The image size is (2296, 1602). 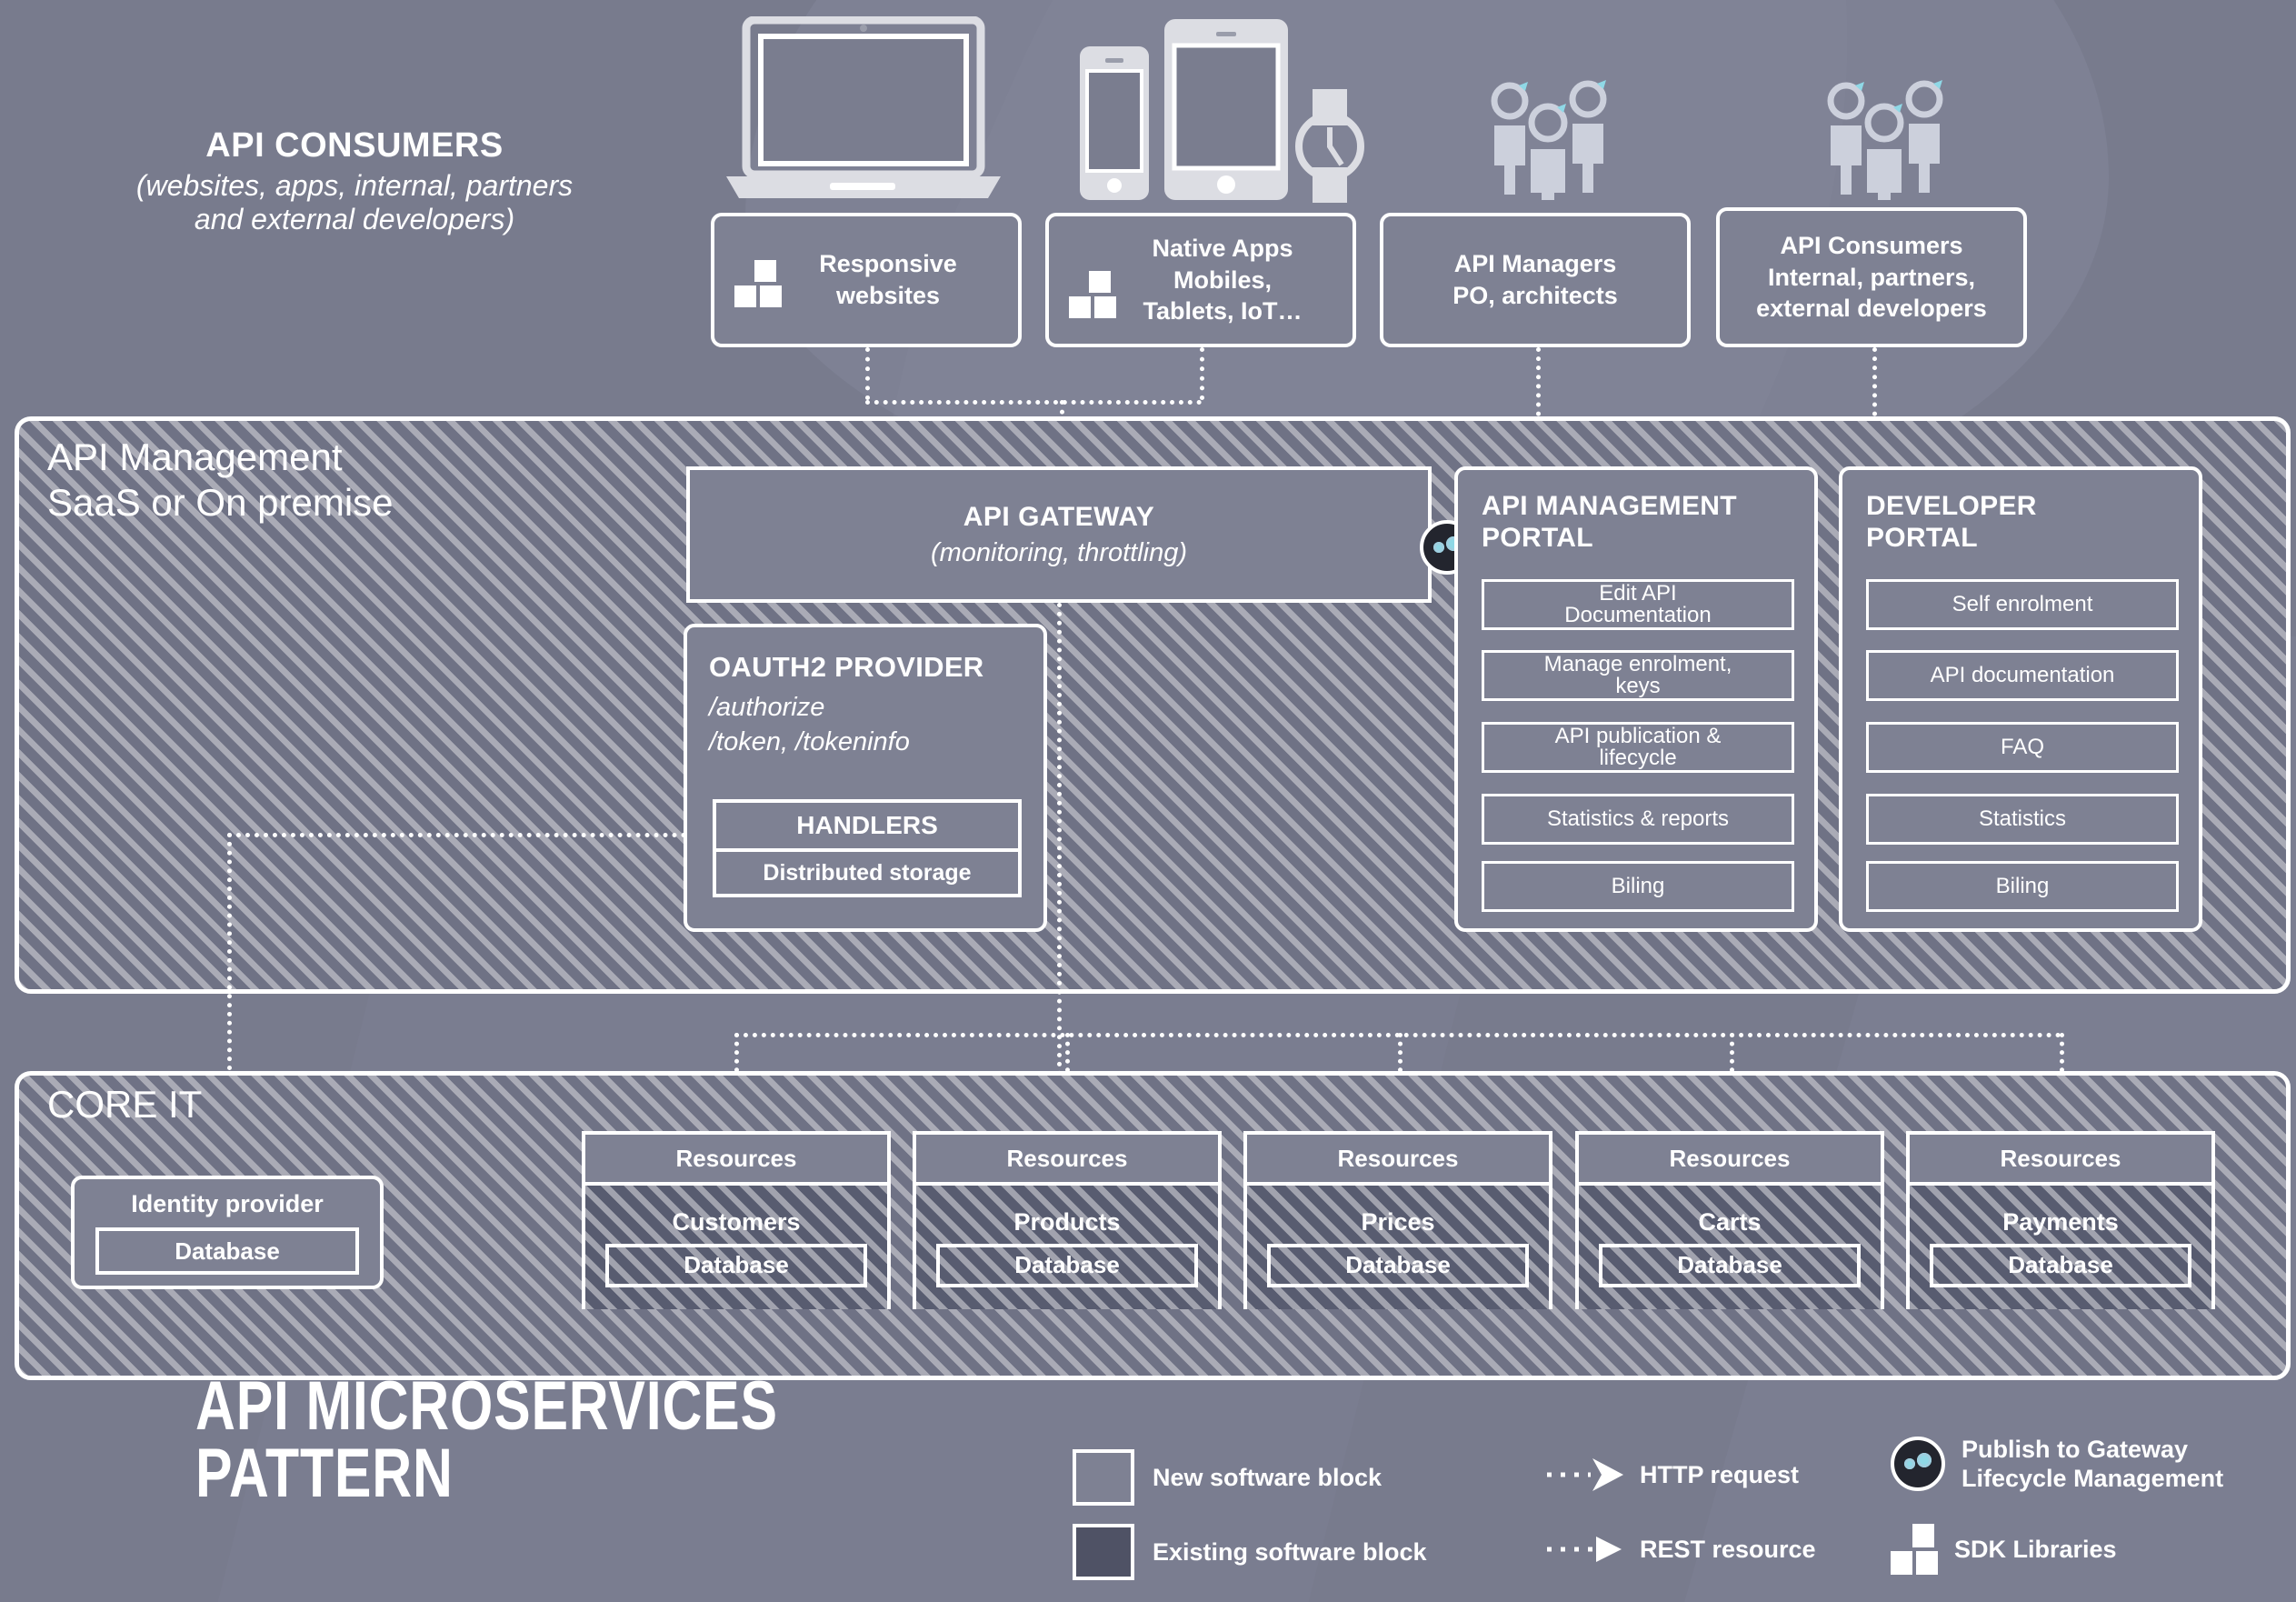 I want to click on resource-name-label: Carts, so click(x=1730, y=1221).